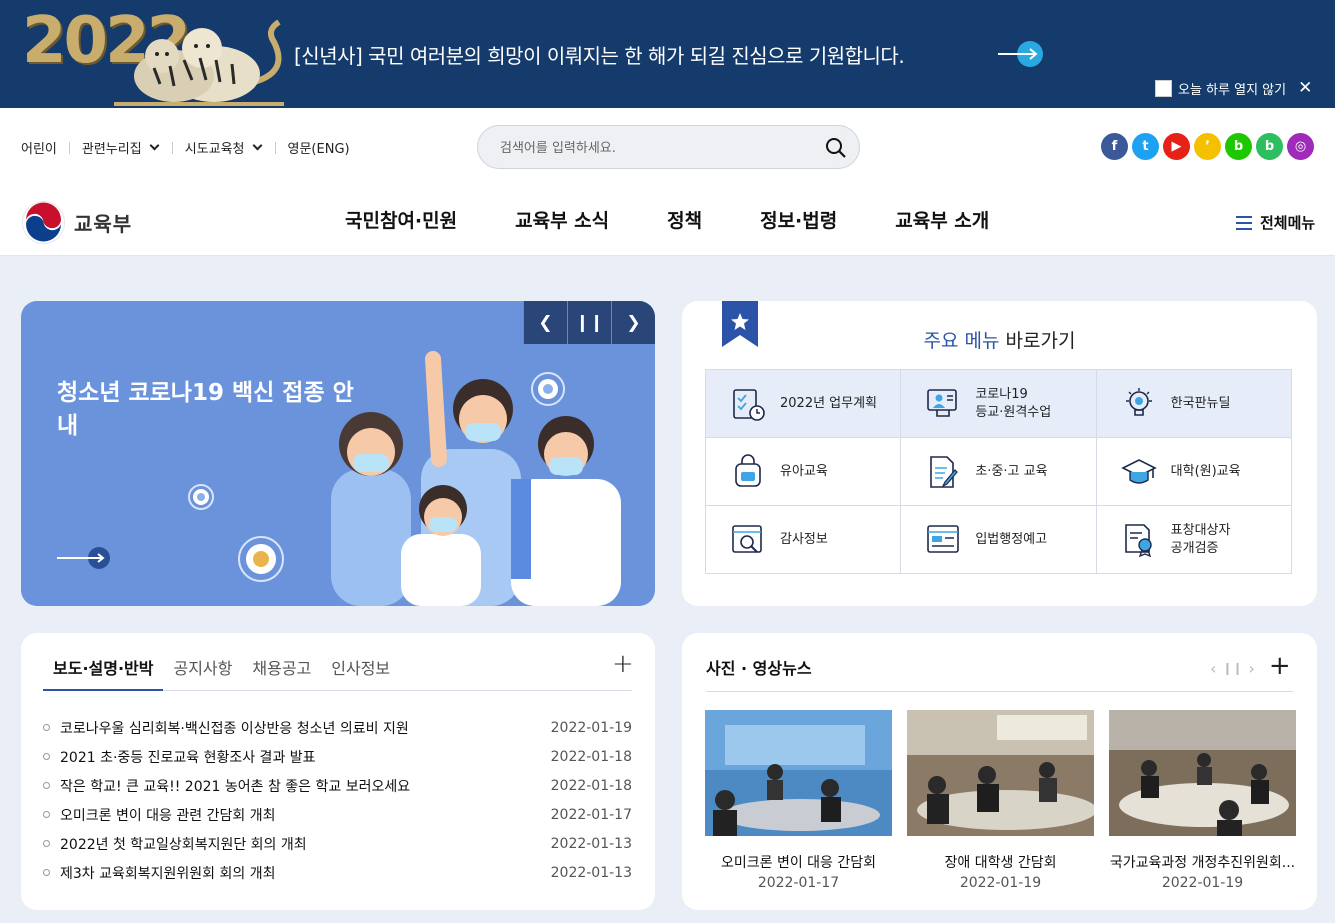  I want to click on pause-icon: ❙❙, so click(1232, 668).